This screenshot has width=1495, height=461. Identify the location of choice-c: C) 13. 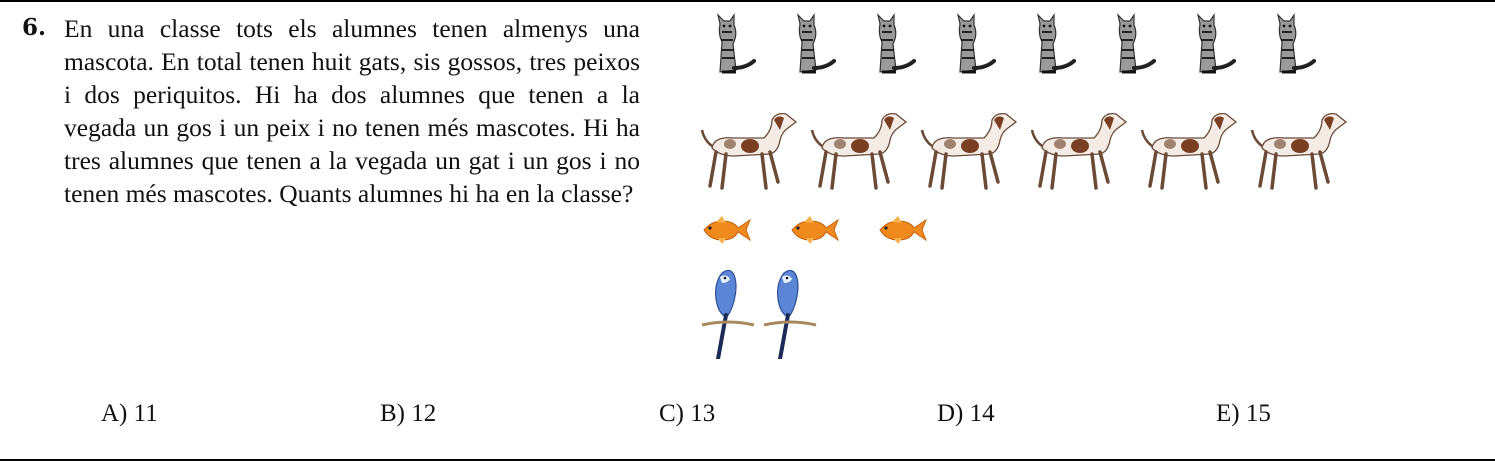
(687, 414).